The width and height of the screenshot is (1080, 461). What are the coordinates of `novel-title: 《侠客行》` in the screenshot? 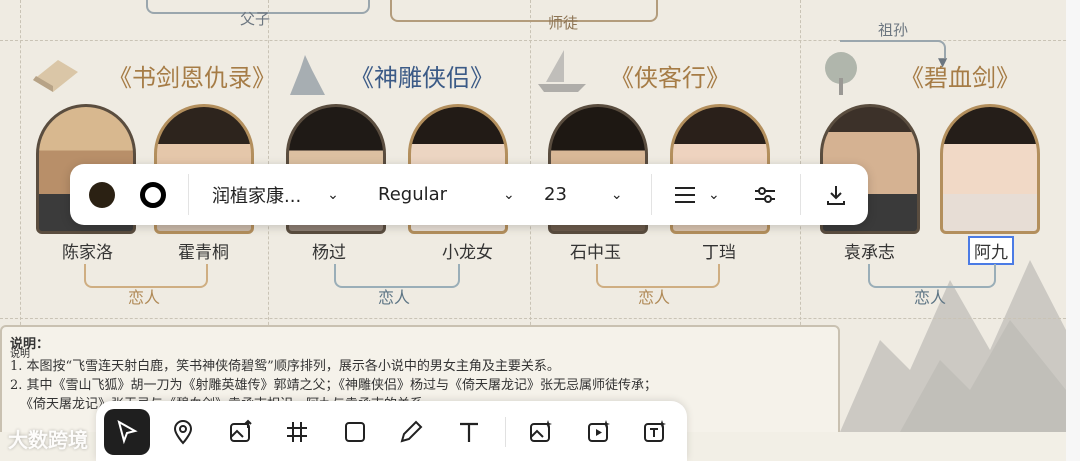 It's located at (670, 78).